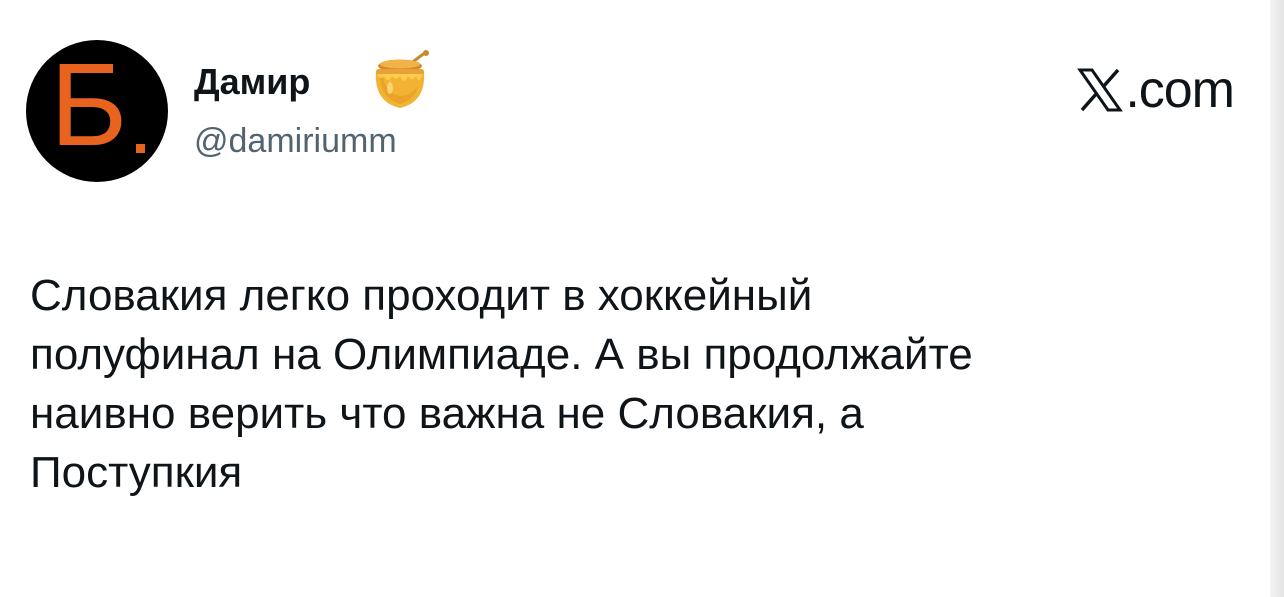 This screenshot has height=597, width=1284. Describe the element at coordinates (1100, 90) in the screenshot. I see `x-logo-icon` at that location.